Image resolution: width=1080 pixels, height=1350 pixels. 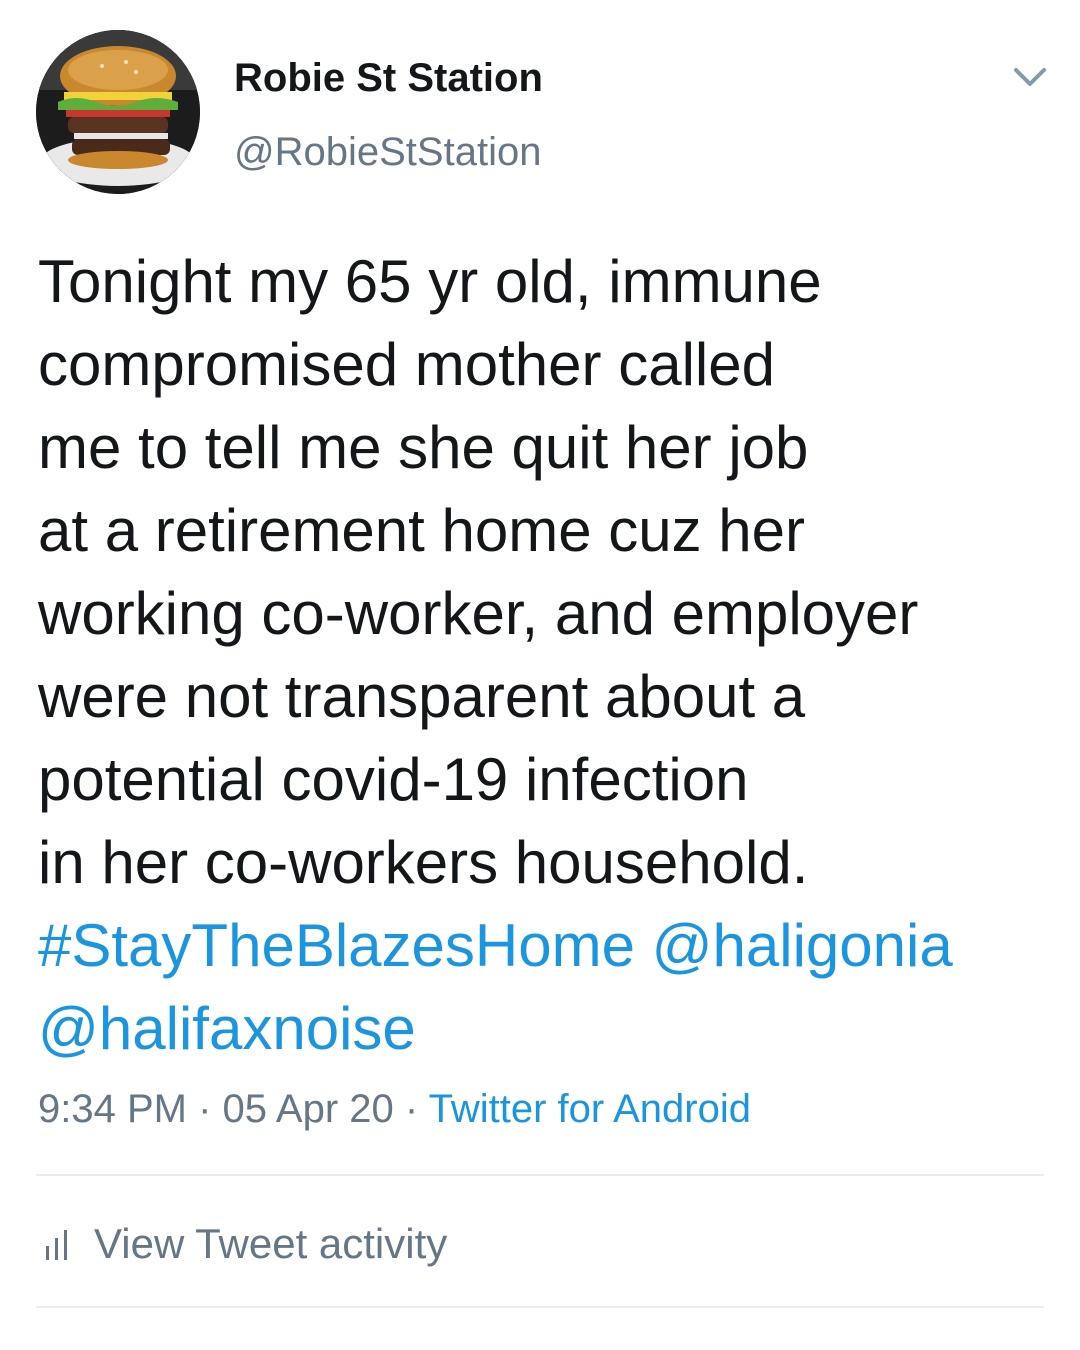 I want to click on burger-photo-avatar, so click(x=118, y=112).